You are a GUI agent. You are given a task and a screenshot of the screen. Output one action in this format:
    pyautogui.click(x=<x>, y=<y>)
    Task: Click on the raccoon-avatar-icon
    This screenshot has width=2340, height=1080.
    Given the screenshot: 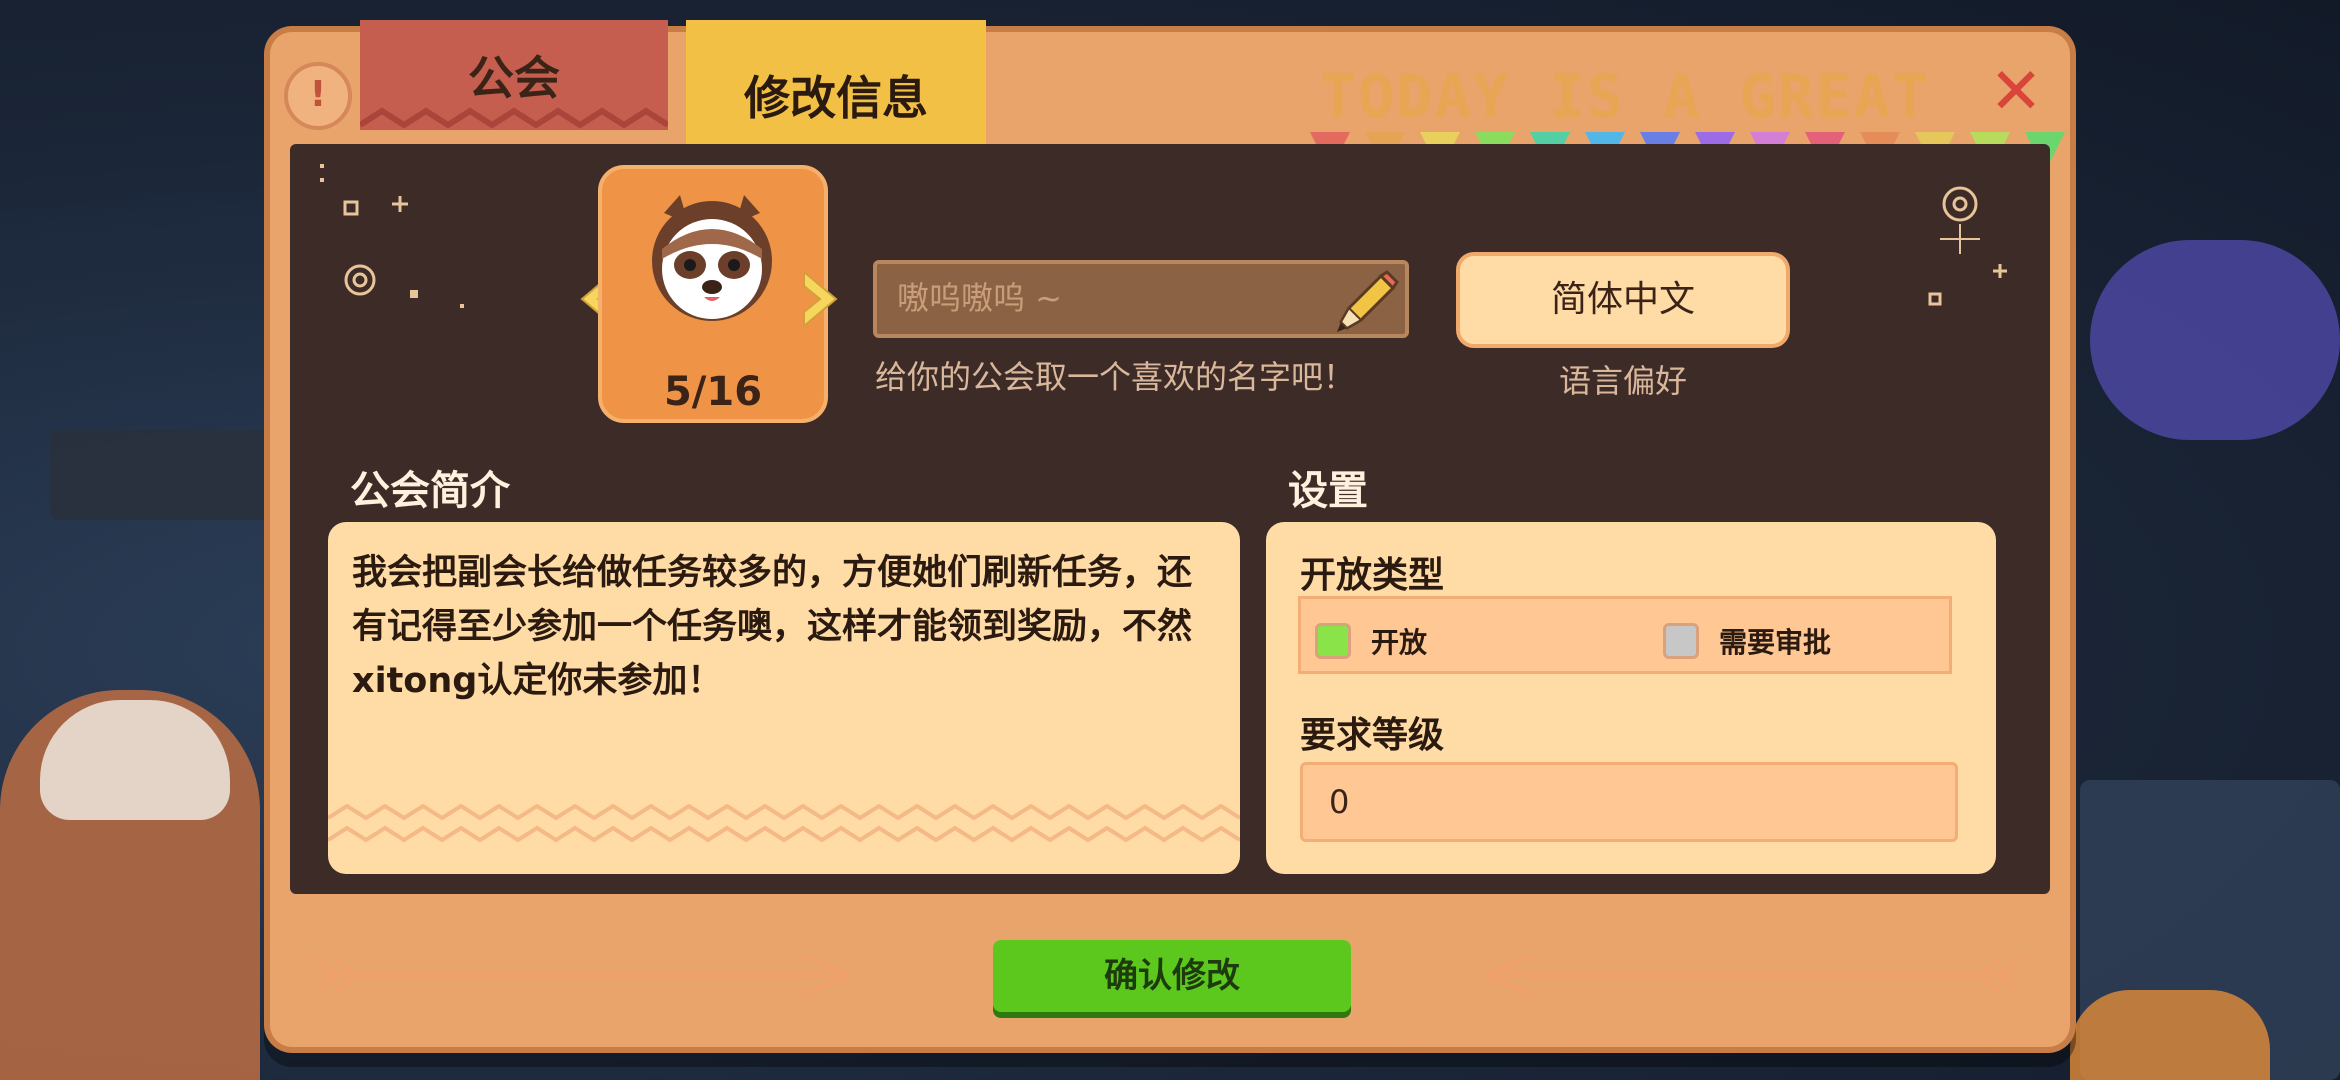 What is the action you would take?
    pyautogui.click(x=712, y=258)
    